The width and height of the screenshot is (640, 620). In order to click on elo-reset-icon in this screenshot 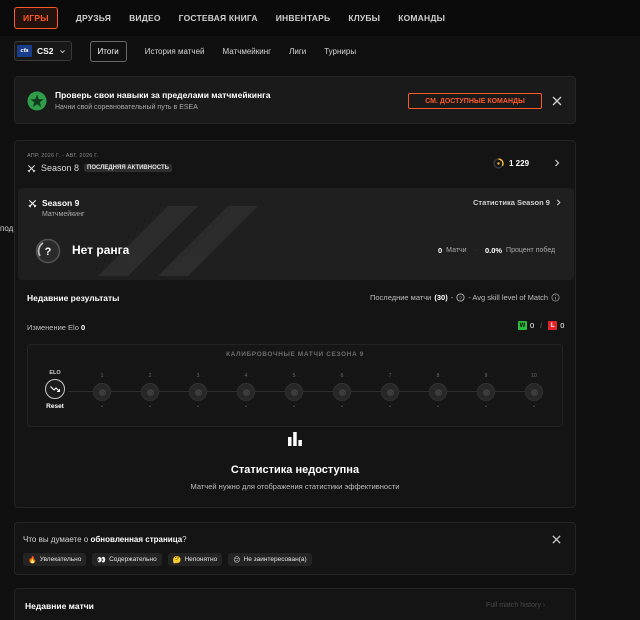, I will do `click(55, 389)`.